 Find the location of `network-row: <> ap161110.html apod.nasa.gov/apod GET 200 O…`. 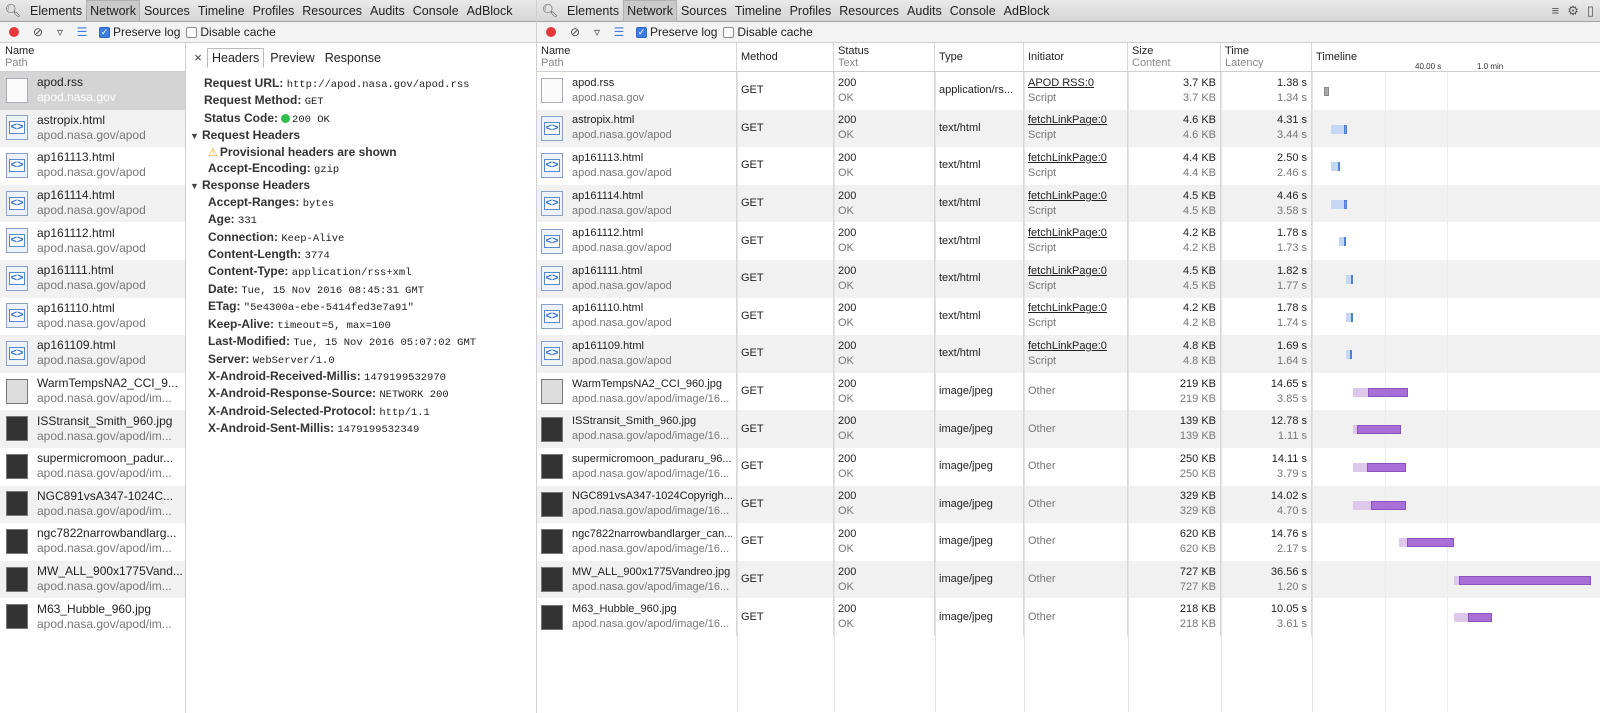

network-row: <> ap161110.html apod.nasa.gov/apod GET 200 O… is located at coordinates (1068, 316).